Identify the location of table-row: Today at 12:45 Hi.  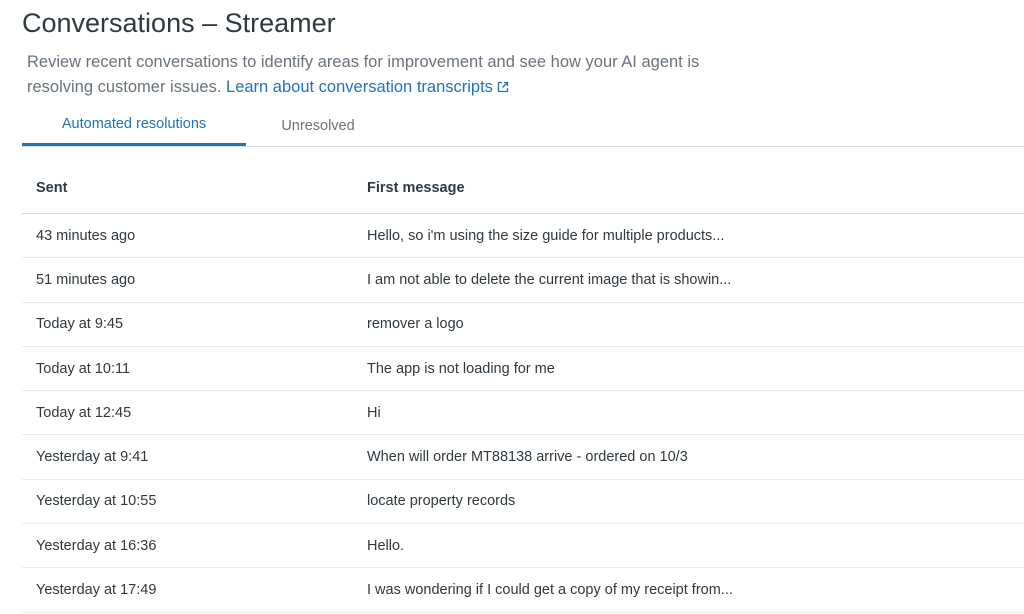
(523, 413).